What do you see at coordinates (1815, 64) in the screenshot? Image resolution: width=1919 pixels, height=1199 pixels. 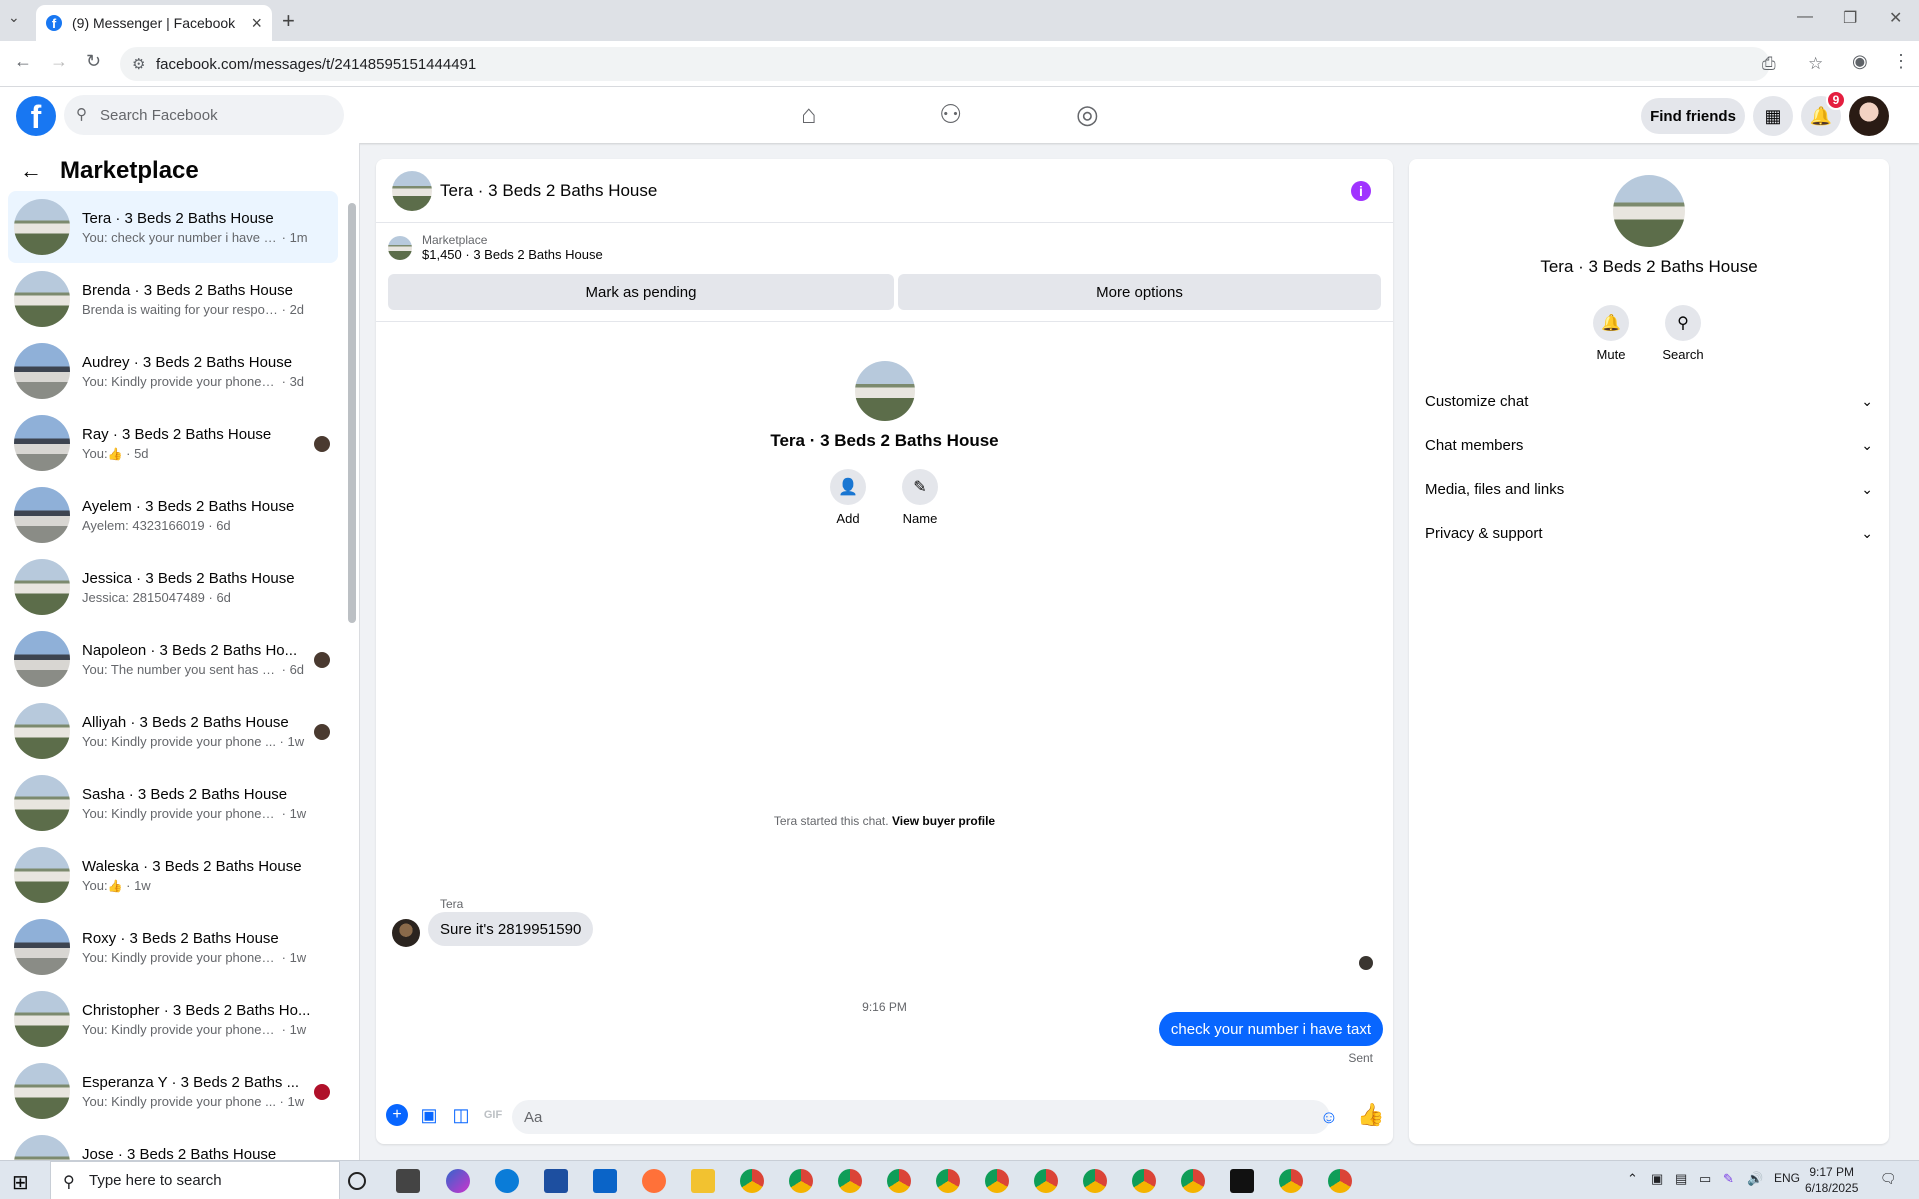 I see `bookmark-star-icon: ☆` at bounding box center [1815, 64].